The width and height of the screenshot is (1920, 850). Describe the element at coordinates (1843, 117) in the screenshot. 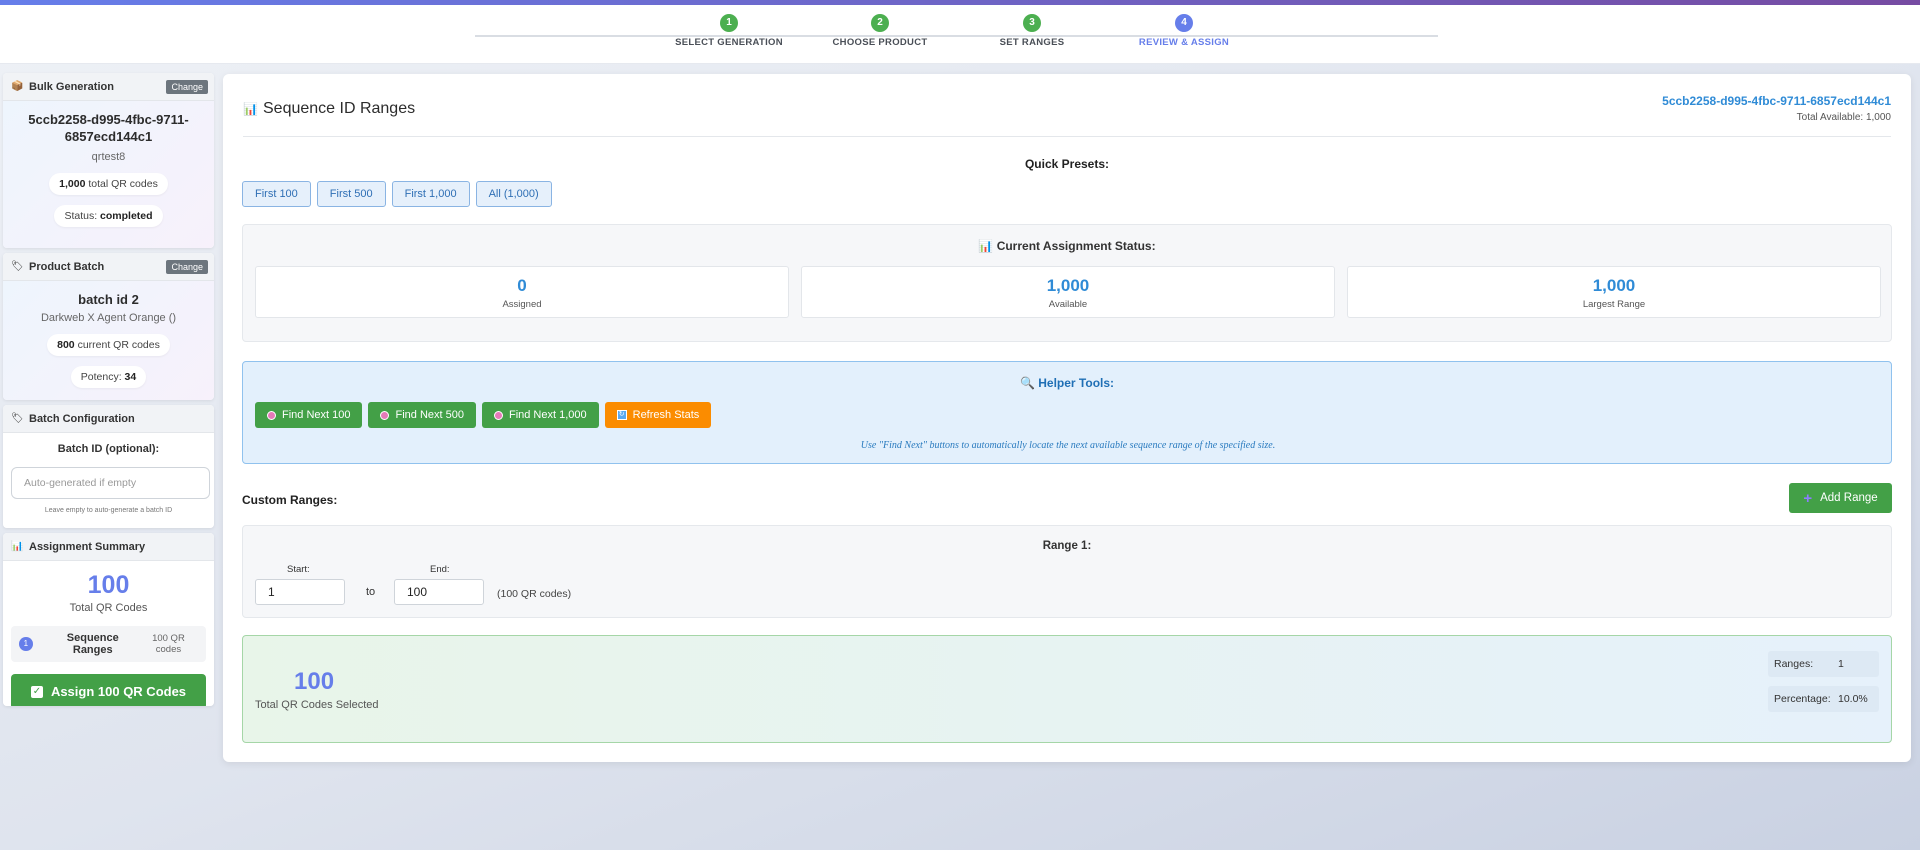

I see `total-available: Total Available: 1,000` at that location.